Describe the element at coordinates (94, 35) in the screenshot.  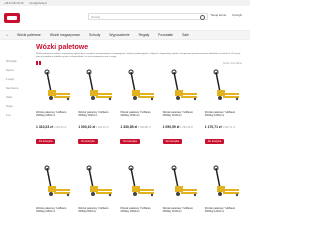
I see `nav-item: Schody` at that location.